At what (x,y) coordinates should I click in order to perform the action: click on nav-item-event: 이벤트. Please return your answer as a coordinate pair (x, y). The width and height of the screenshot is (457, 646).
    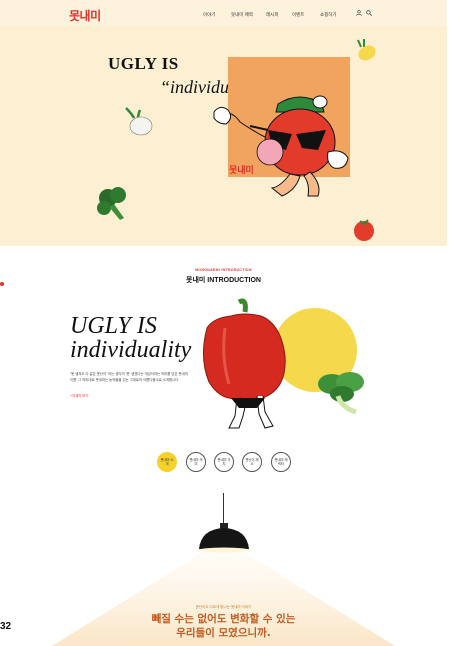
    Looking at the image, I should click on (298, 15).